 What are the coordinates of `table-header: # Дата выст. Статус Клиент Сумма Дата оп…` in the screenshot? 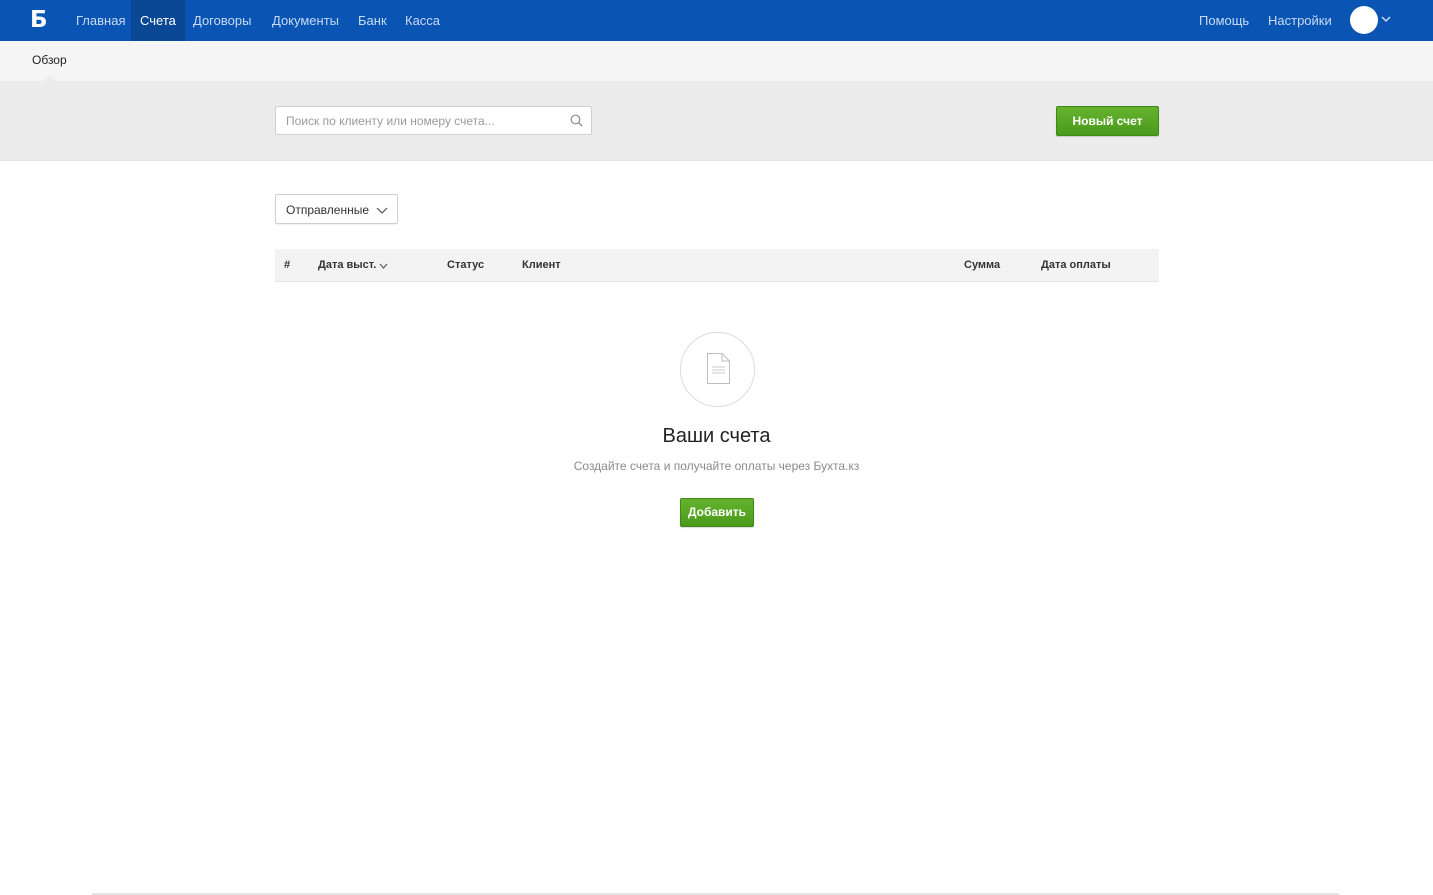 It's located at (717, 265).